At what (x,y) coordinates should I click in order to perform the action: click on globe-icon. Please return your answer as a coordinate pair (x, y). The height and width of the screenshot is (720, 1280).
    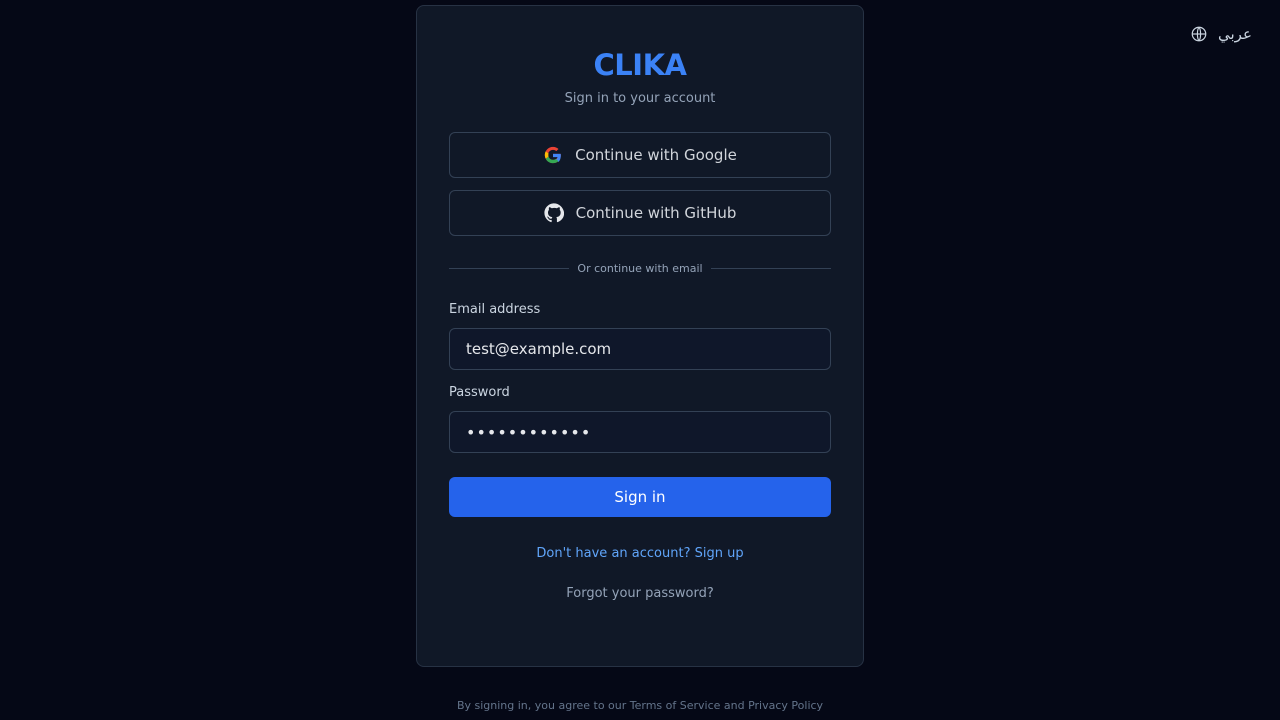
    Looking at the image, I should click on (1199, 34).